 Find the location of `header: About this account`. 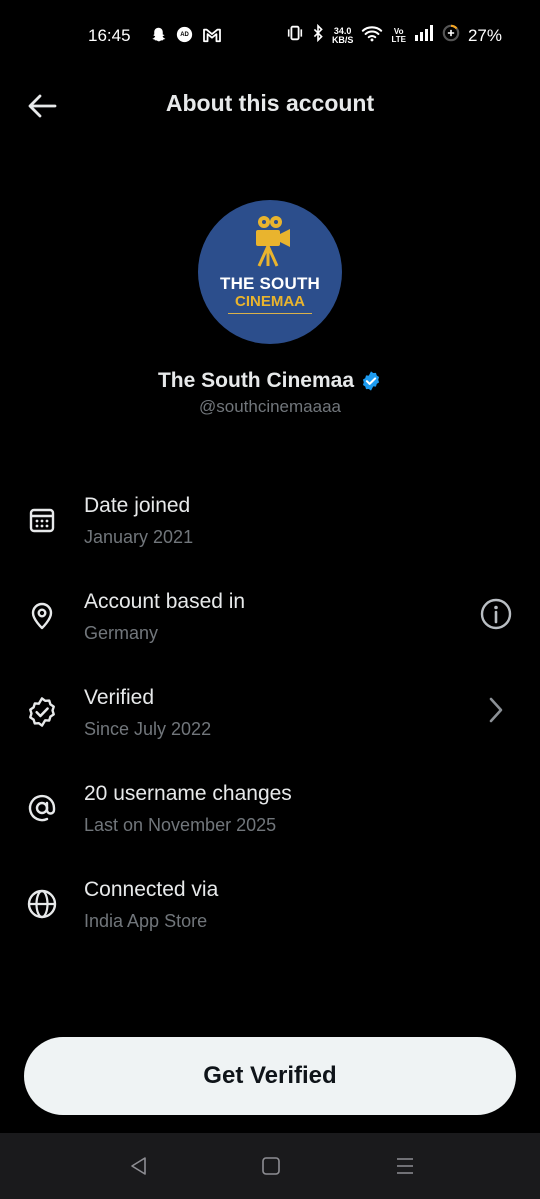

header: About this account is located at coordinates (270, 105).